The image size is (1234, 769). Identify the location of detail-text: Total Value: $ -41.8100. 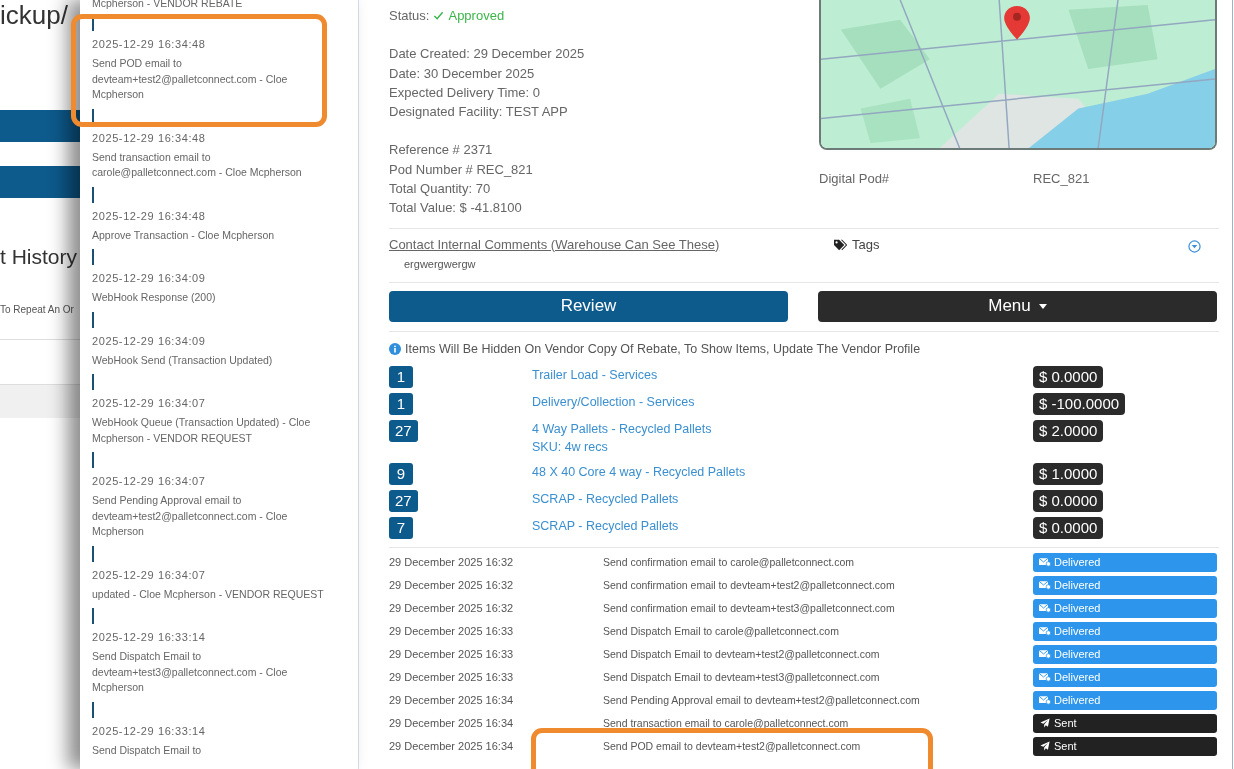
(456, 208).